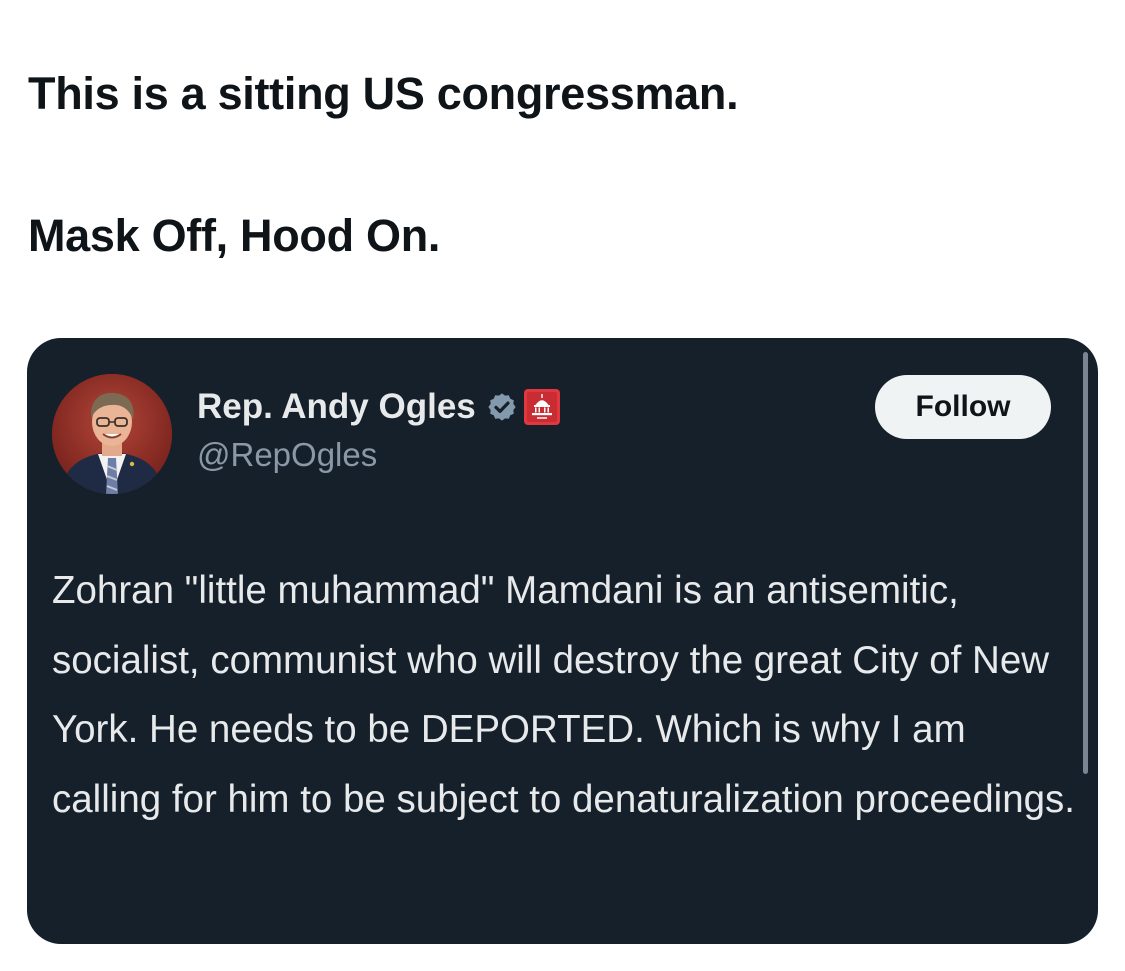 The width and height of the screenshot is (1125, 971). What do you see at coordinates (383, 93) in the screenshot?
I see `caption-line-1: This is a sitting US congressman.` at bounding box center [383, 93].